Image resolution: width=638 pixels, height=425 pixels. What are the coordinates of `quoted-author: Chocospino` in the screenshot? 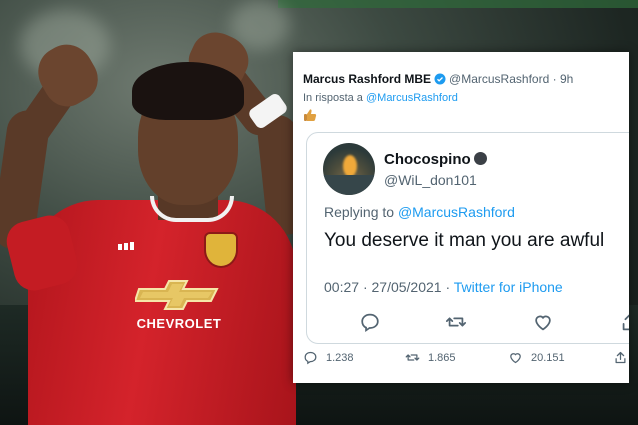 It's located at (435, 159).